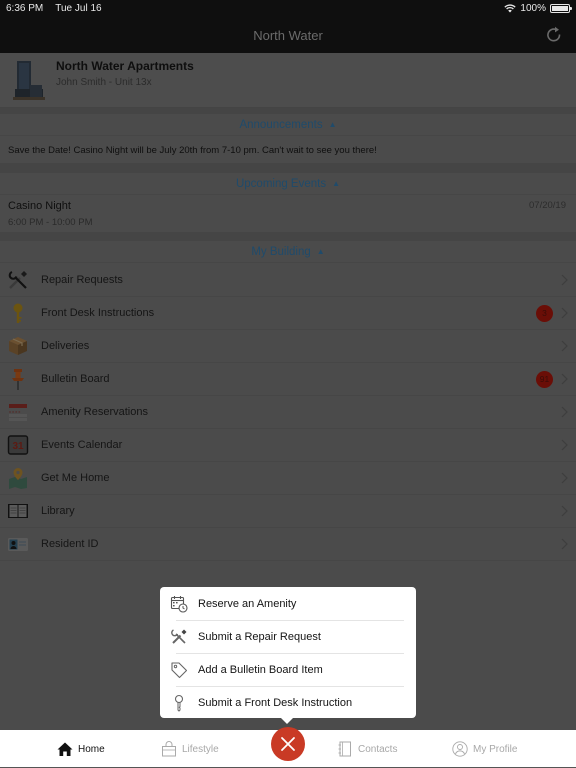 The height and width of the screenshot is (768, 576). Describe the element at coordinates (288, 511) in the screenshot. I see `menu-item-library: Library` at that location.